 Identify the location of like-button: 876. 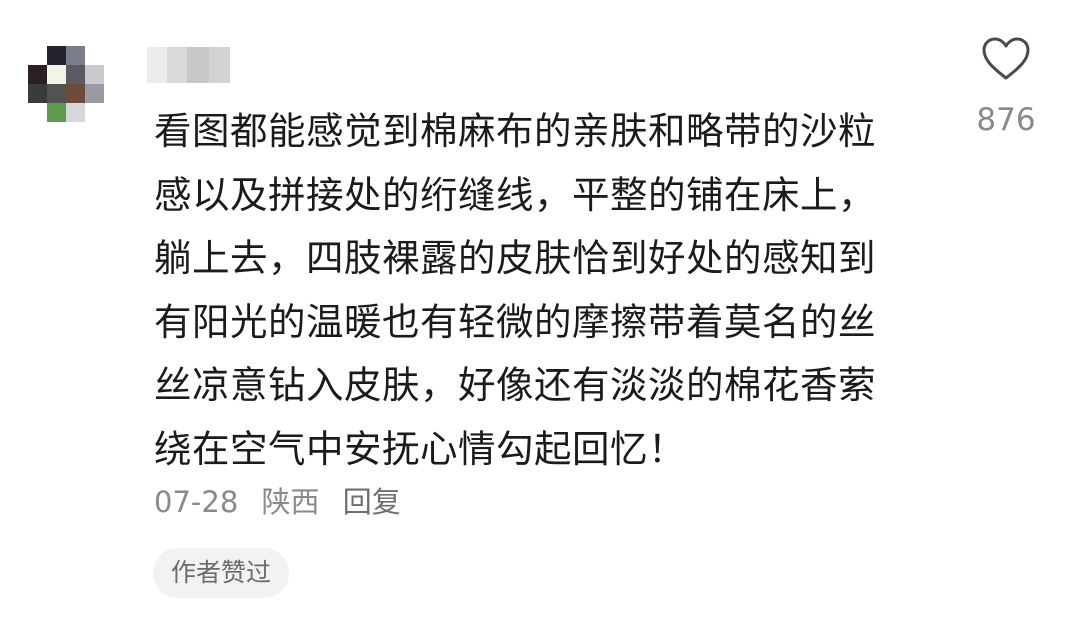
(1006, 88).